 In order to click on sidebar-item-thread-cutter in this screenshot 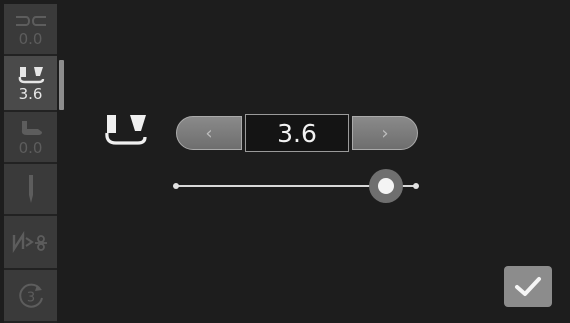, I will do `click(30, 243)`.